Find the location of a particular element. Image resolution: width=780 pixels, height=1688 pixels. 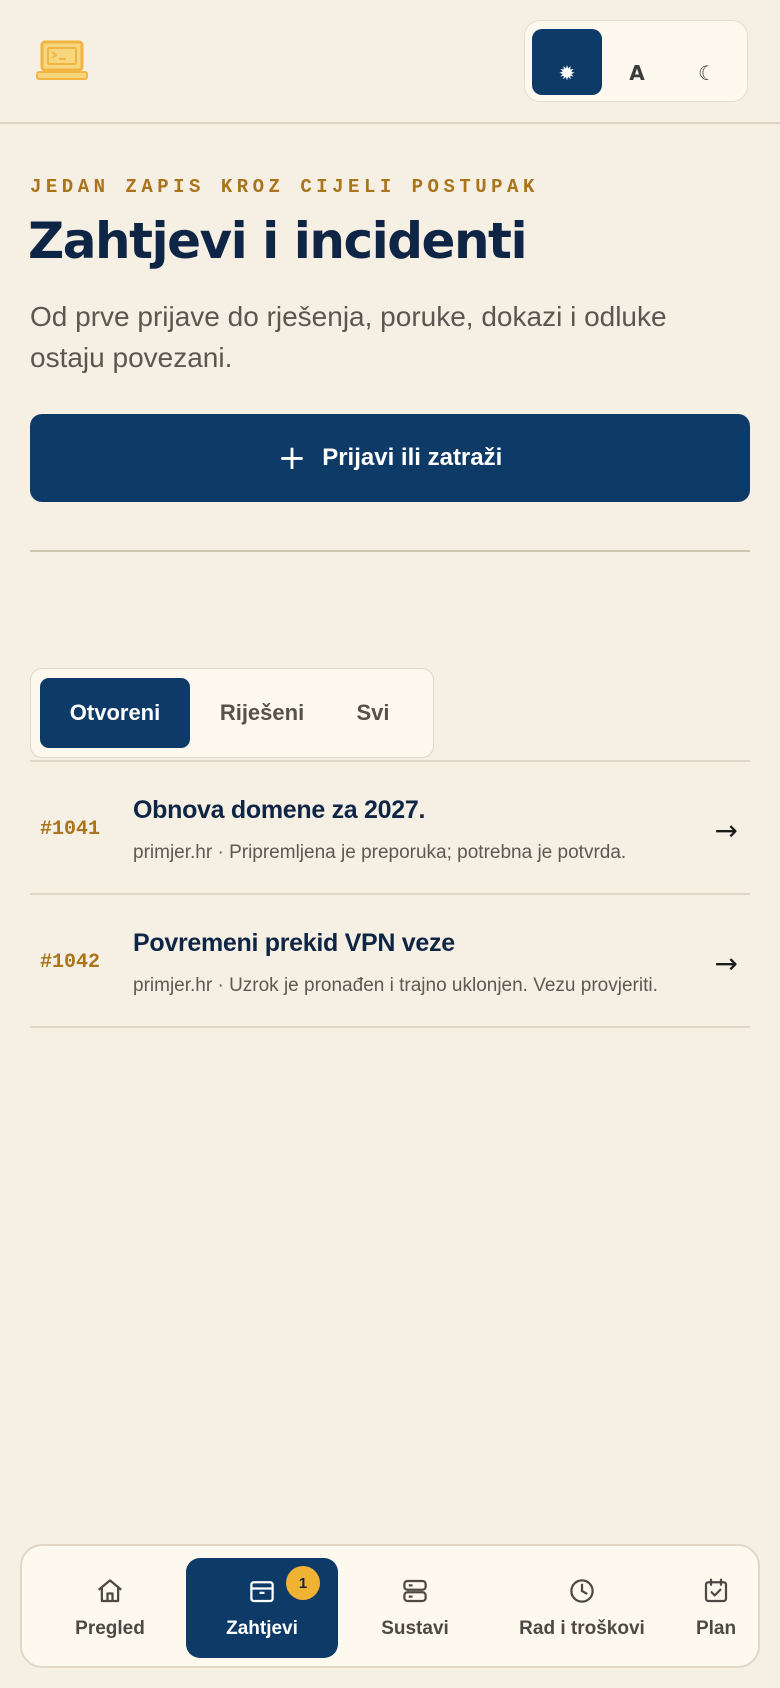

nav-item-work-costs: Rad i troškovi is located at coordinates (582, 1608).